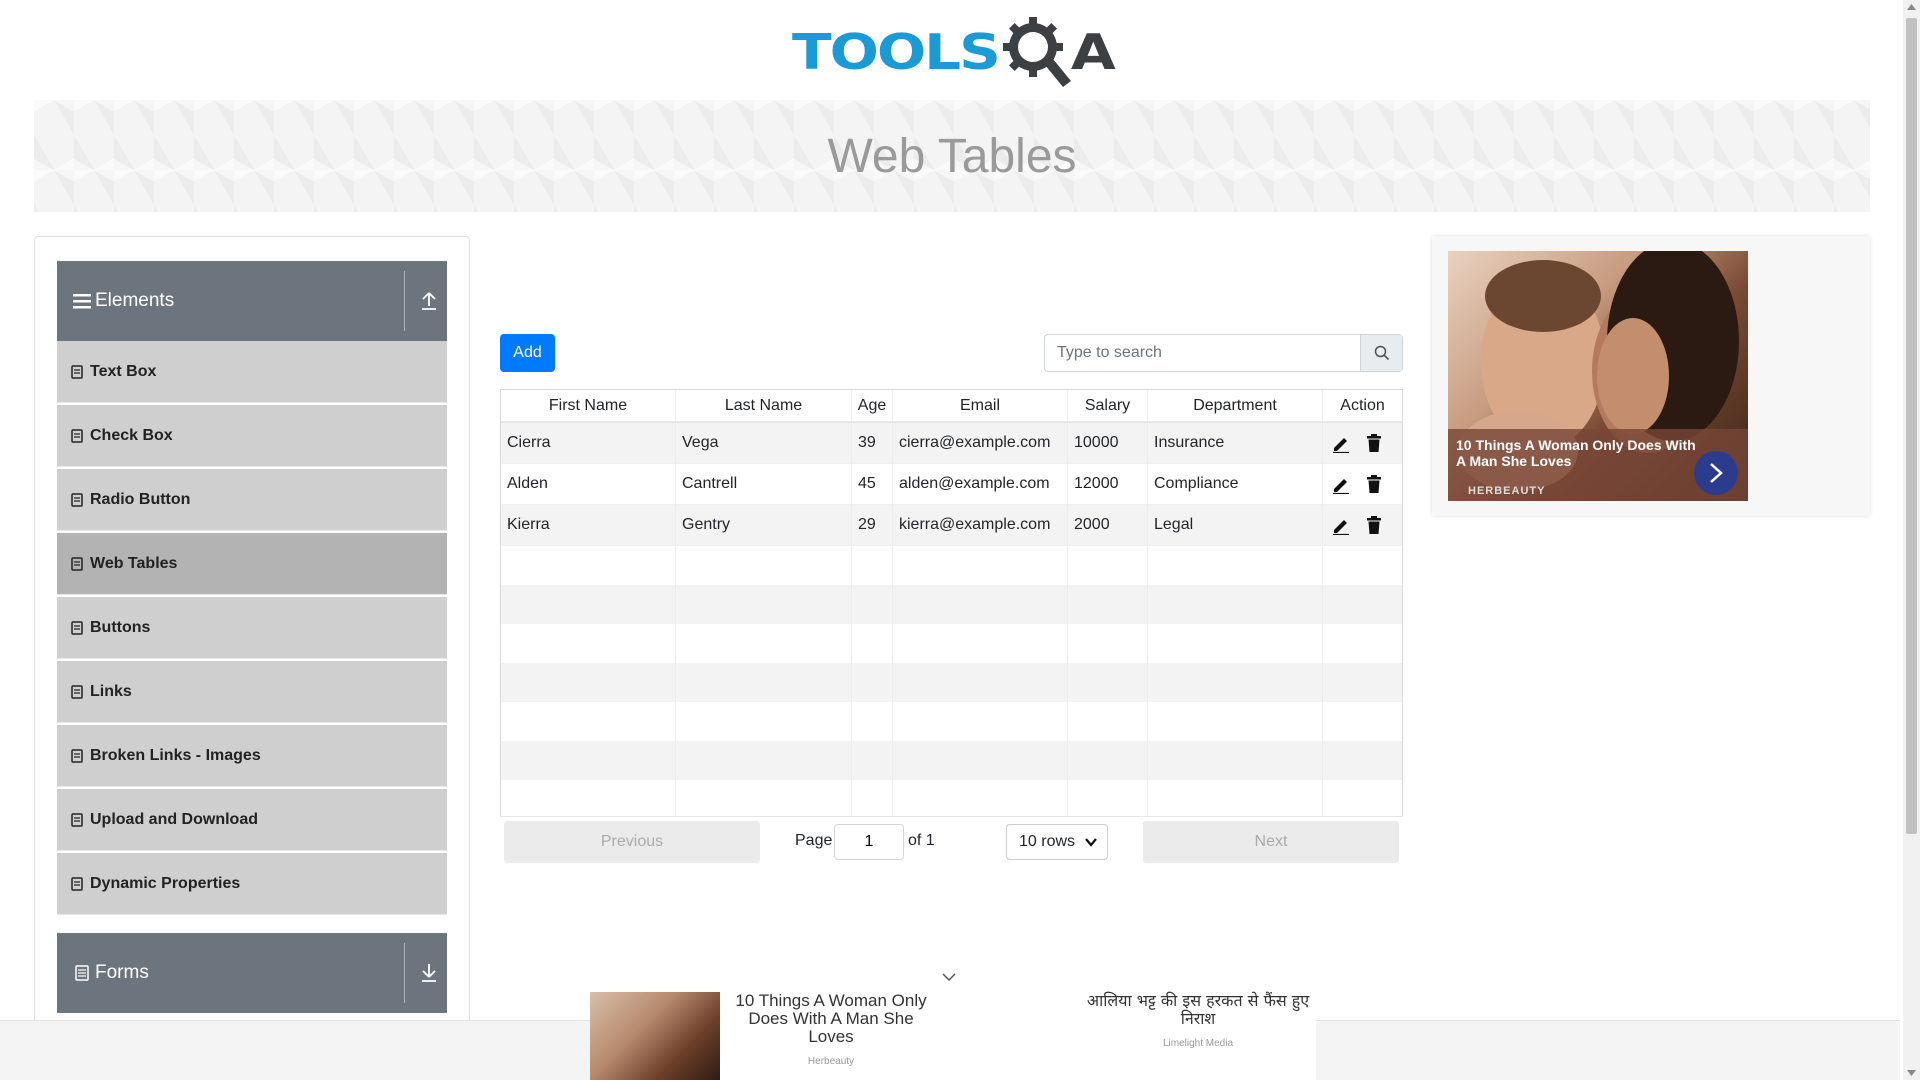 Image resolution: width=1920 pixels, height=1080 pixels. What do you see at coordinates (869, 842) in the screenshot?
I see `page-number-input` at bounding box center [869, 842].